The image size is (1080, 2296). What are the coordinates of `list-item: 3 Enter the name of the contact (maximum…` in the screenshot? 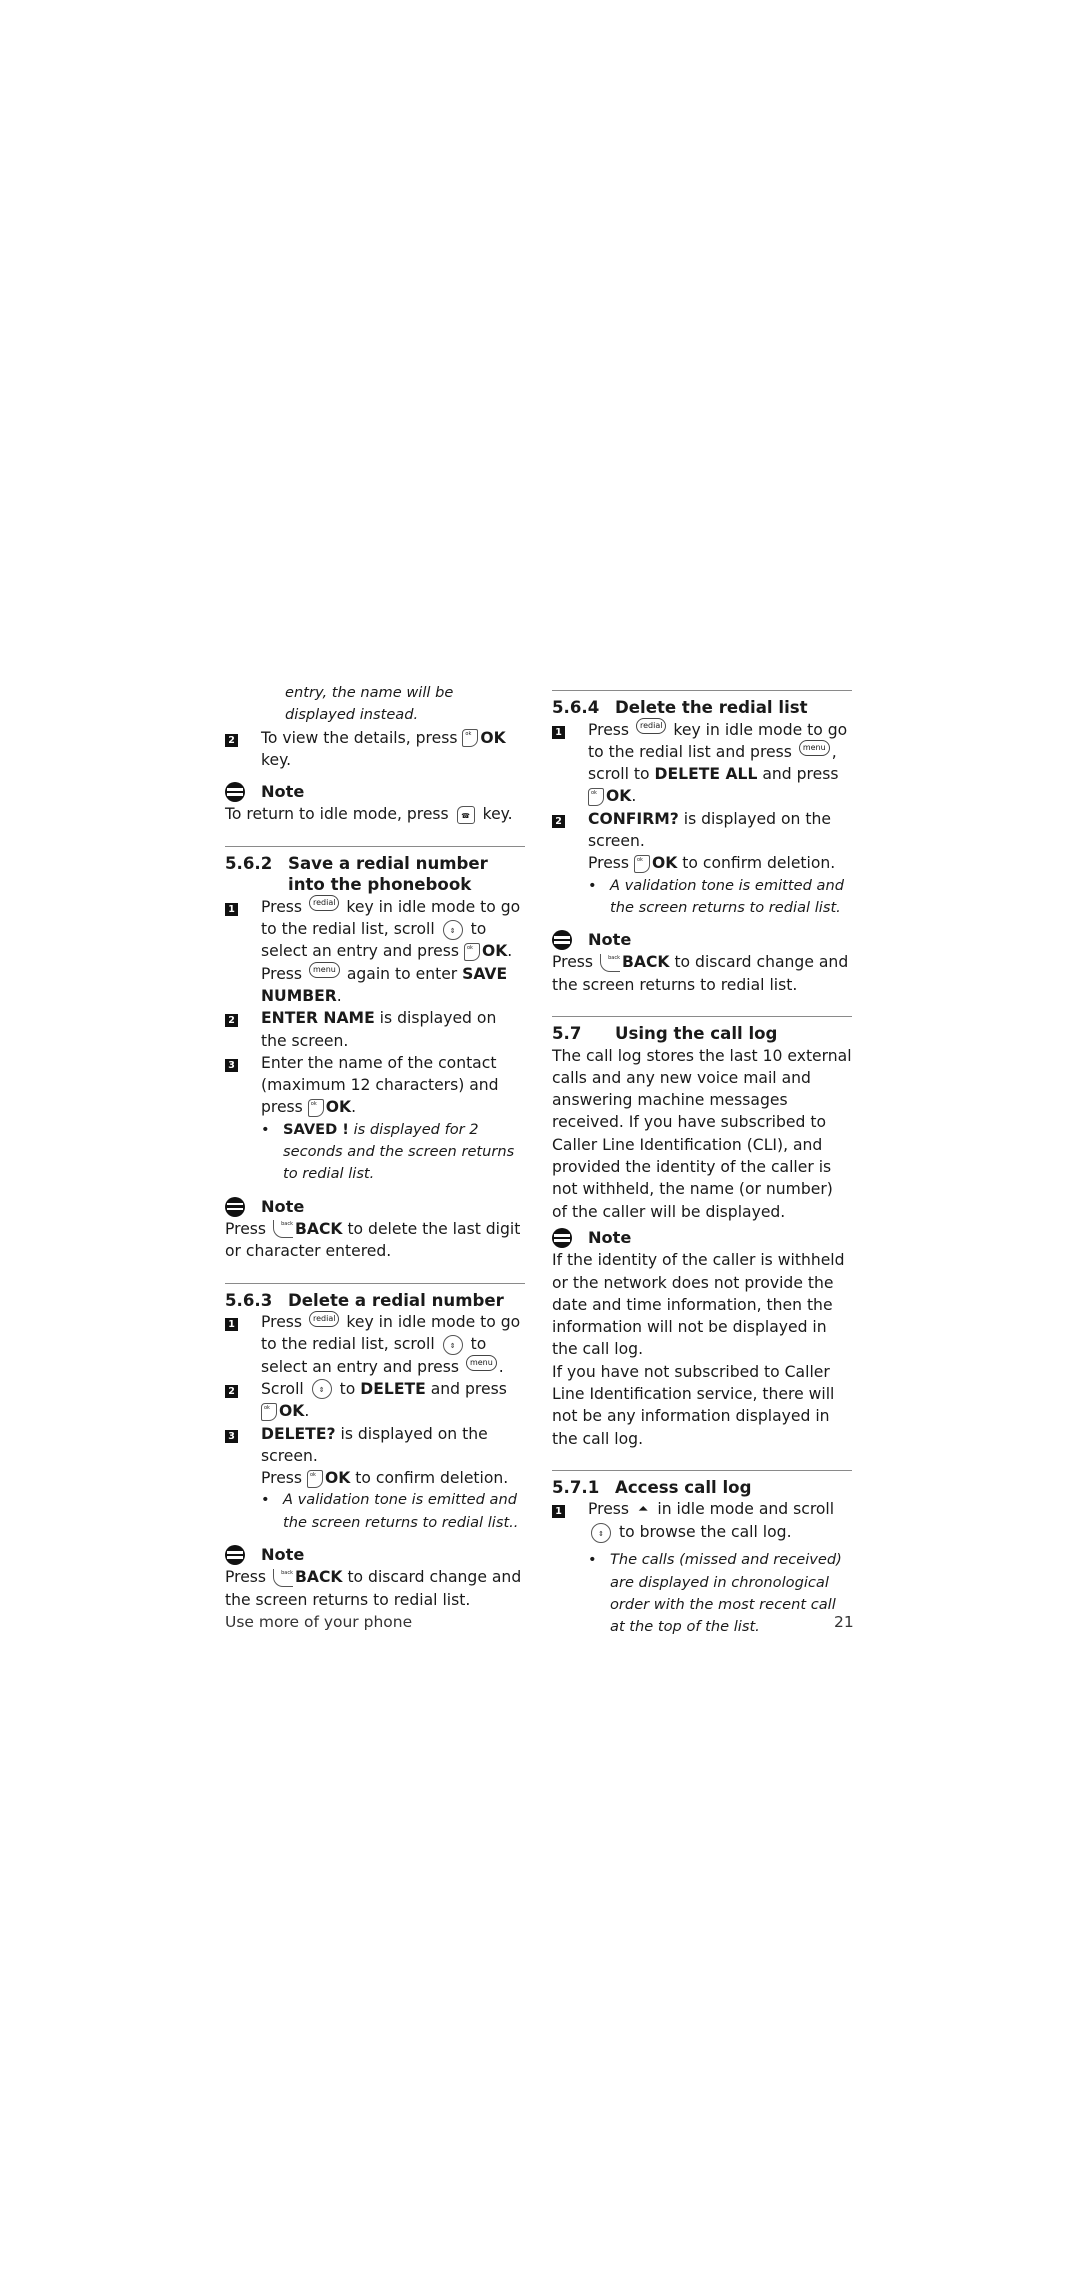 It's located at (375, 1085).